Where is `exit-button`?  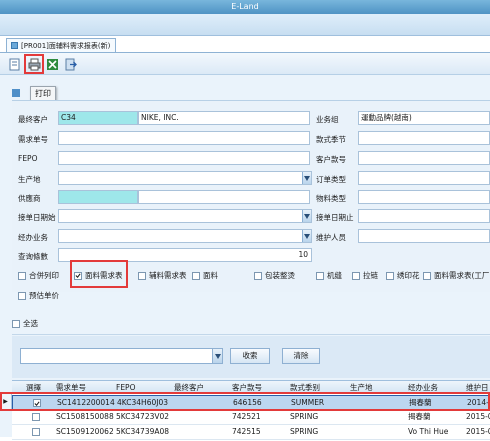
exit-button is located at coordinates (70, 64).